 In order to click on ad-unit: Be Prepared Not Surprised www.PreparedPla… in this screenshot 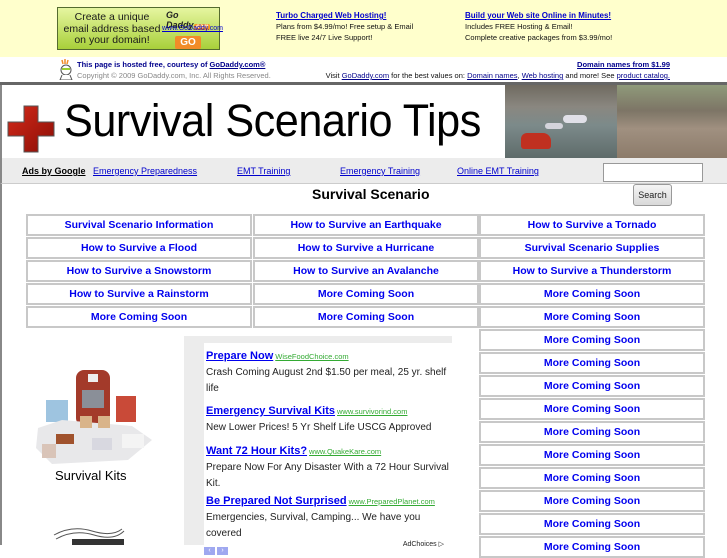, I will do `click(328, 516)`.